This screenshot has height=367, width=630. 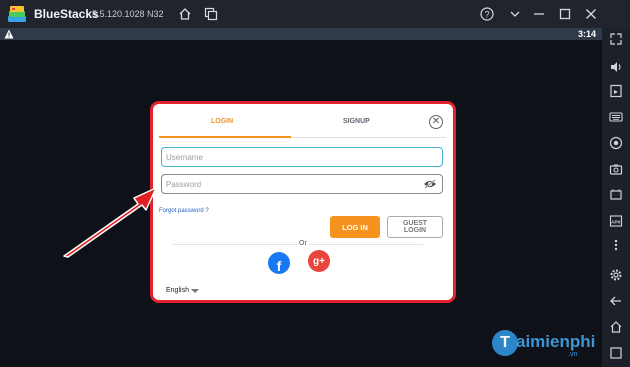 What do you see at coordinates (436, 122) in the screenshot?
I see `dialog-close-icon: ✕` at bounding box center [436, 122].